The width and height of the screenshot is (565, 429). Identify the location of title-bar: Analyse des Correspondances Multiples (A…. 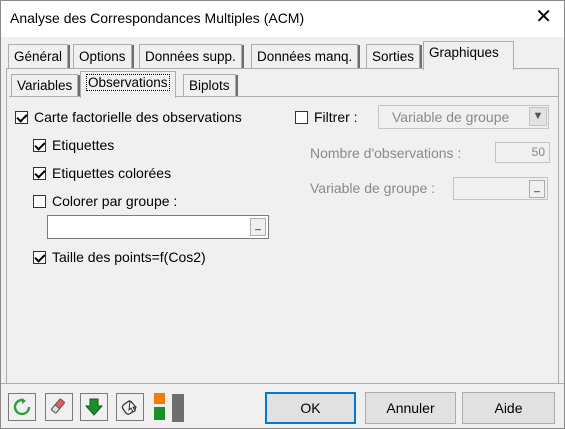
(282, 19).